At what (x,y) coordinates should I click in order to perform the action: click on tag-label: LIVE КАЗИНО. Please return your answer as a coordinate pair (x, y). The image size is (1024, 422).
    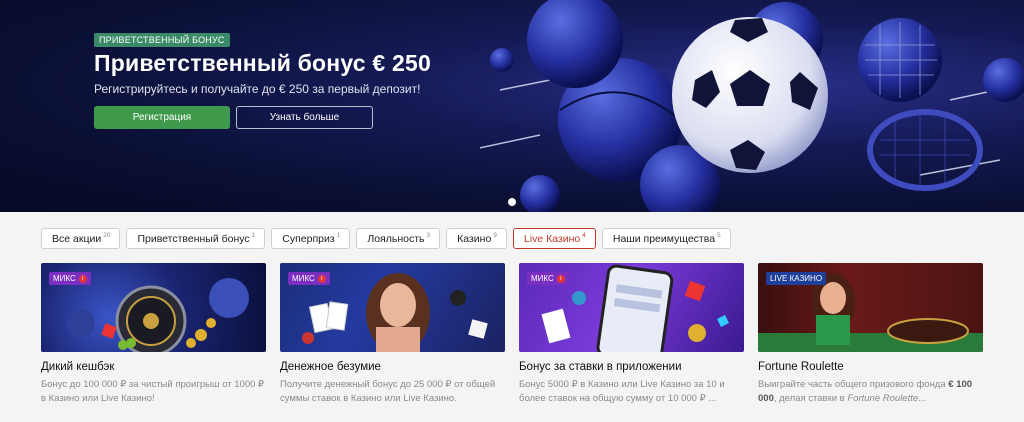
    Looking at the image, I should click on (796, 278).